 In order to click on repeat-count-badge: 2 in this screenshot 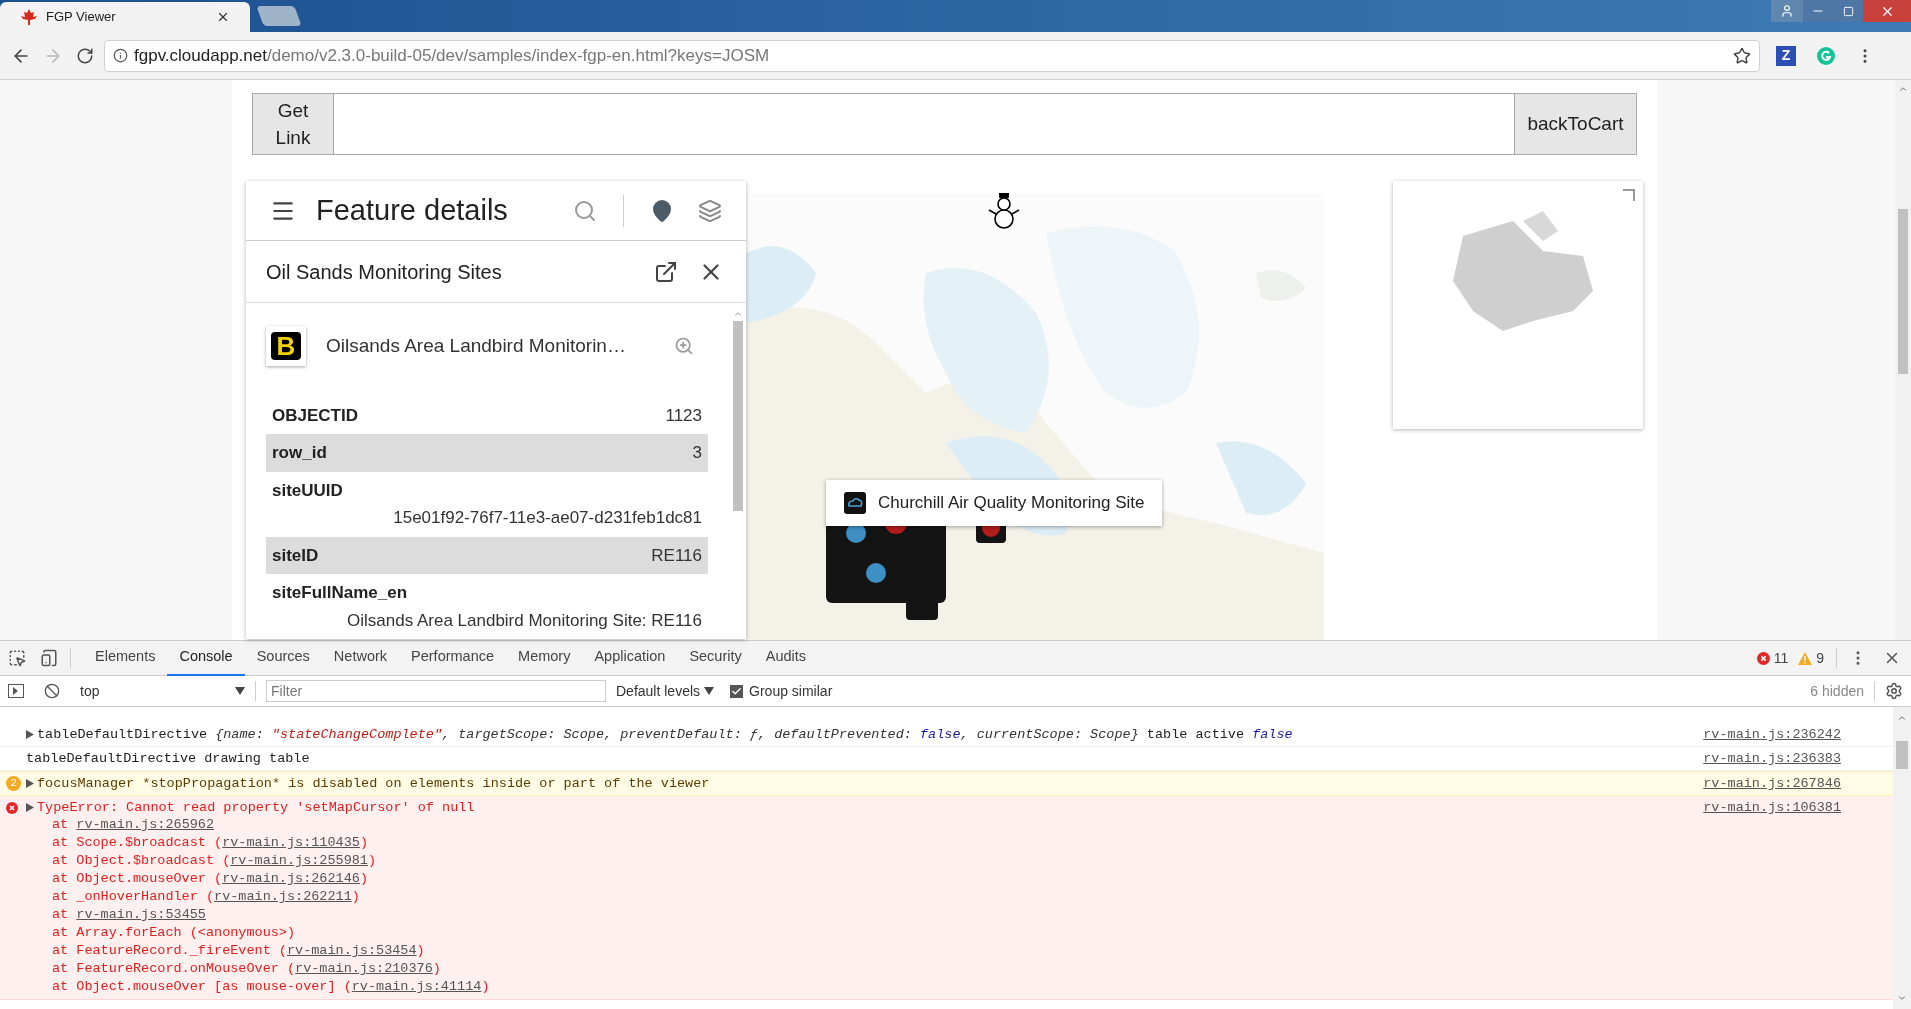, I will do `click(13, 783)`.